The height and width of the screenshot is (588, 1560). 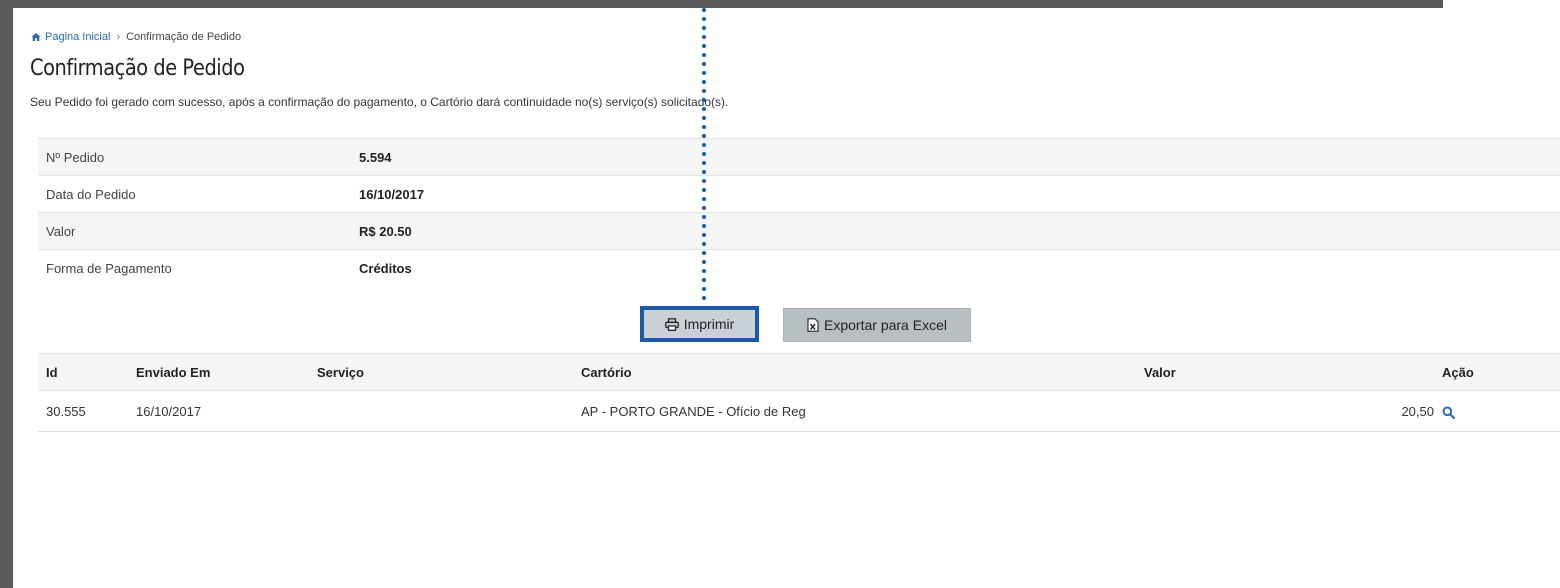 I want to click on order-amount-label: Valor, so click(x=194, y=231).